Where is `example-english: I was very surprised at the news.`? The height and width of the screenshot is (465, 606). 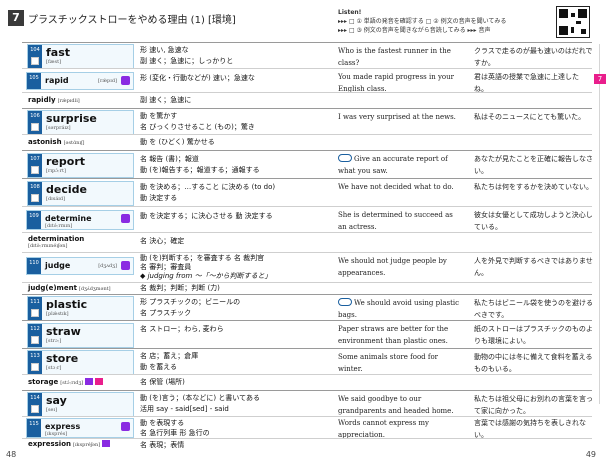 example-english: I was very surprised at the news. is located at coordinates (397, 117).